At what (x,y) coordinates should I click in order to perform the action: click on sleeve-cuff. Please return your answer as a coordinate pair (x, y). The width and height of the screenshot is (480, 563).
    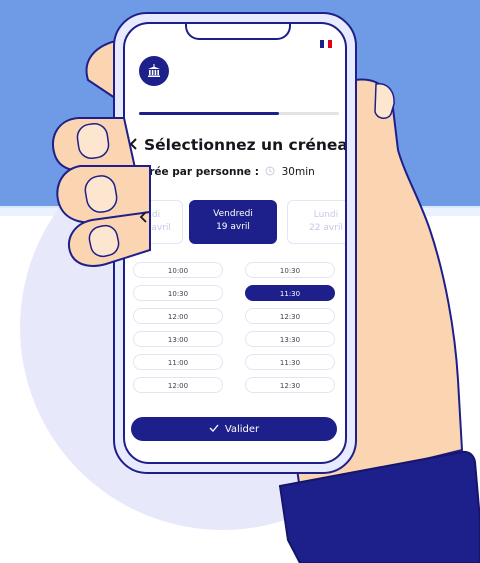
    Looking at the image, I should click on (379, 506).